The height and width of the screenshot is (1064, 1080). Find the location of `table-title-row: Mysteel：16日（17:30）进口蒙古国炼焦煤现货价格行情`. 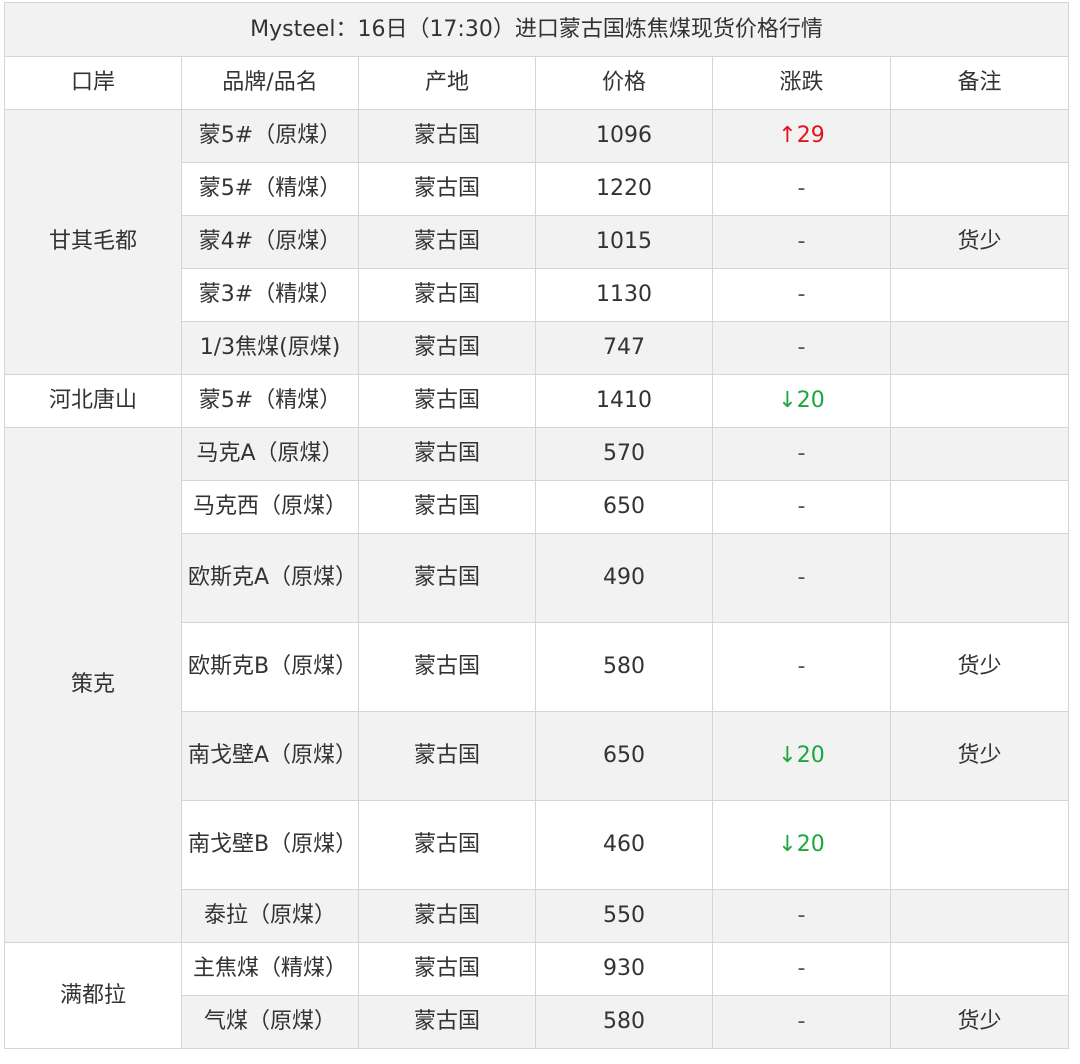

table-title-row: Mysteel：16日（17:30）进口蒙古国炼焦煤现货价格行情 is located at coordinates (536, 29).